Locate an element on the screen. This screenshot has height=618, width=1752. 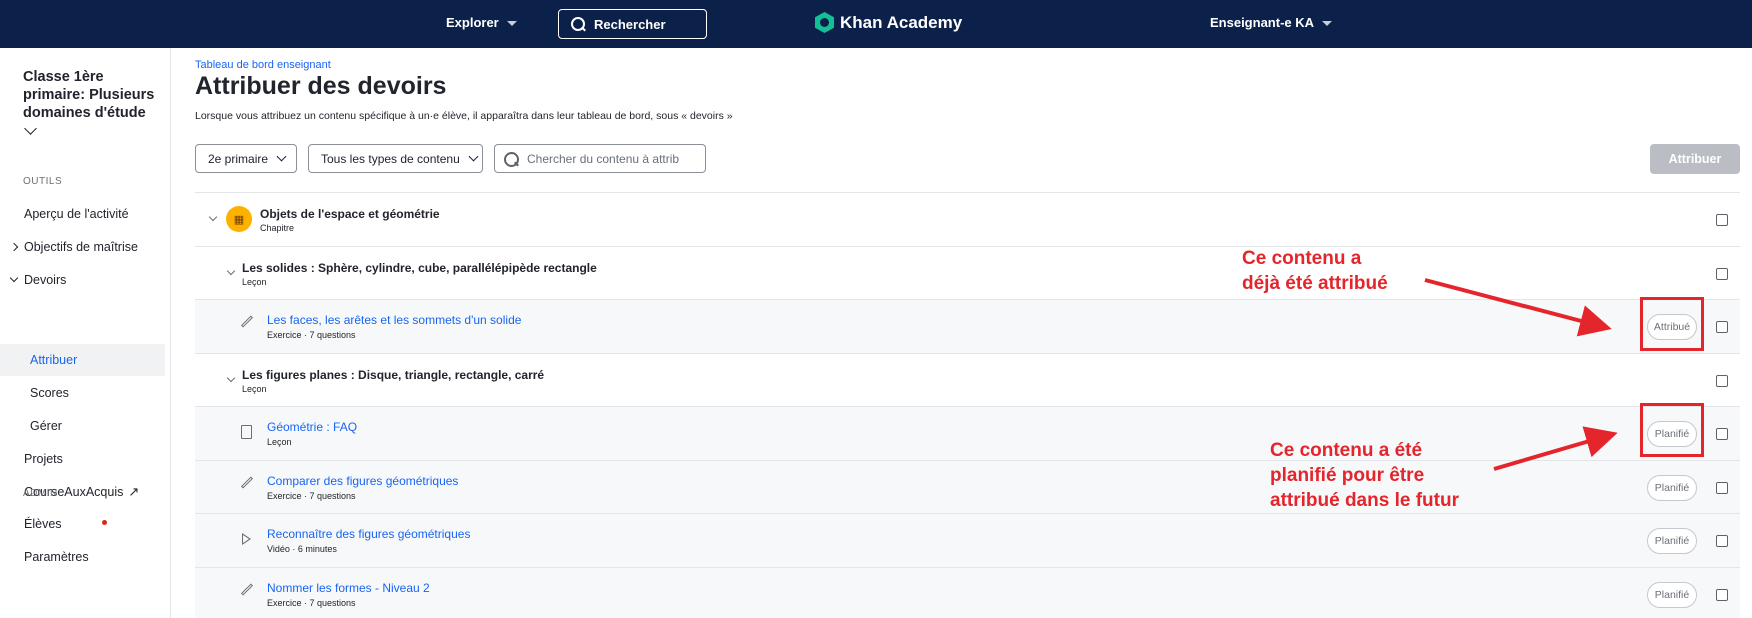
annotation-line: Ce contenu a is located at coordinates (1302, 258).